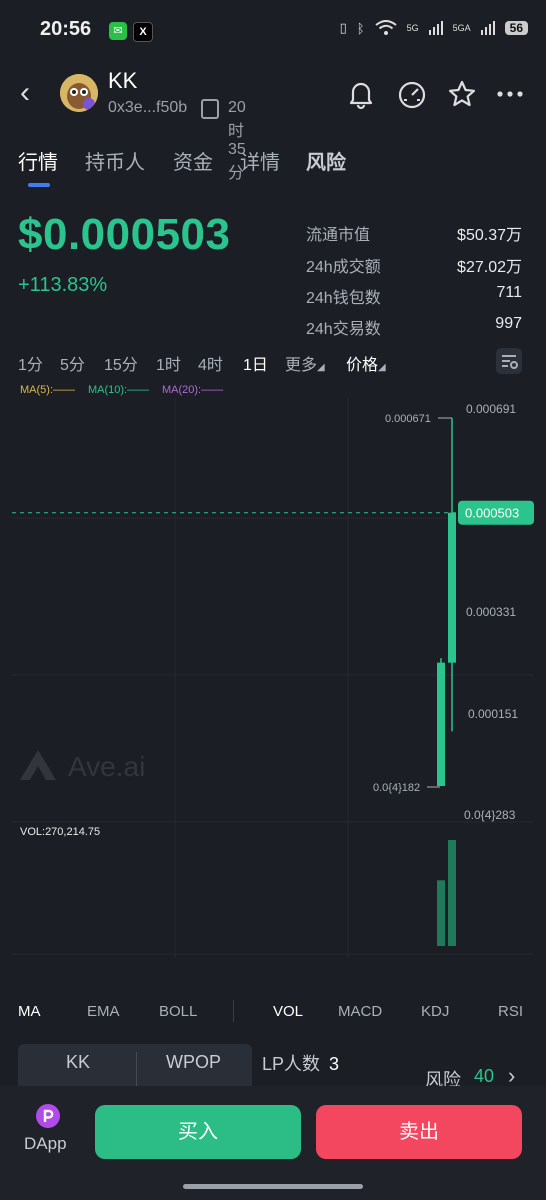 Image resolution: width=546 pixels, height=1200 pixels. What do you see at coordinates (489, 267) in the screenshot?
I see `stat-value-volume: $27.02万` at bounding box center [489, 267].